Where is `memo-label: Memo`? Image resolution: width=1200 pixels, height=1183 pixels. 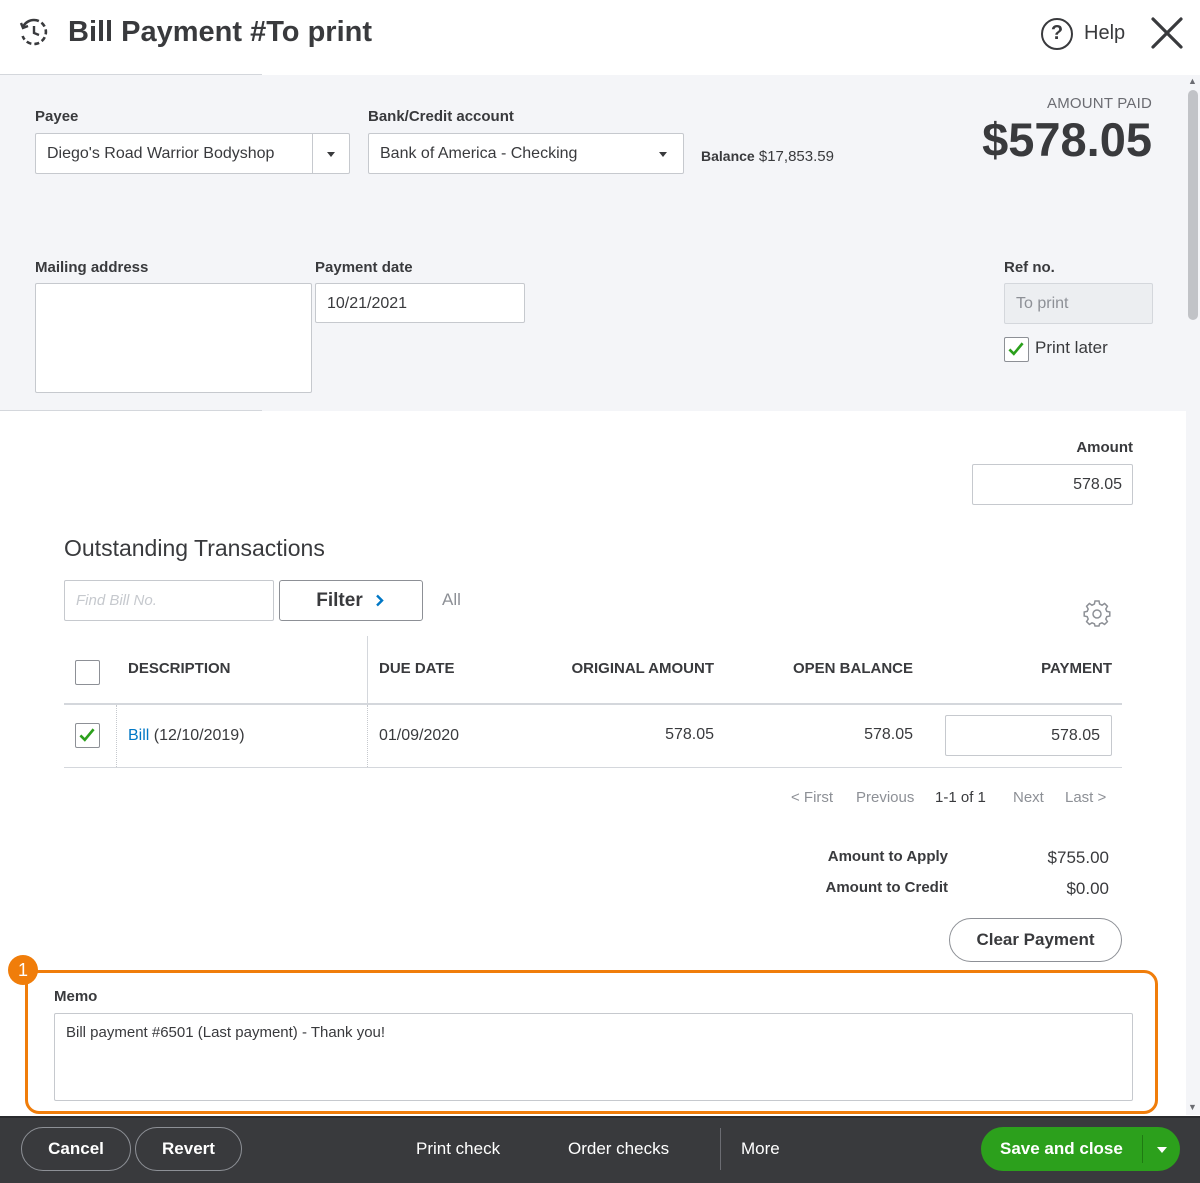 memo-label: Memo is located at coordinates (76, 996).